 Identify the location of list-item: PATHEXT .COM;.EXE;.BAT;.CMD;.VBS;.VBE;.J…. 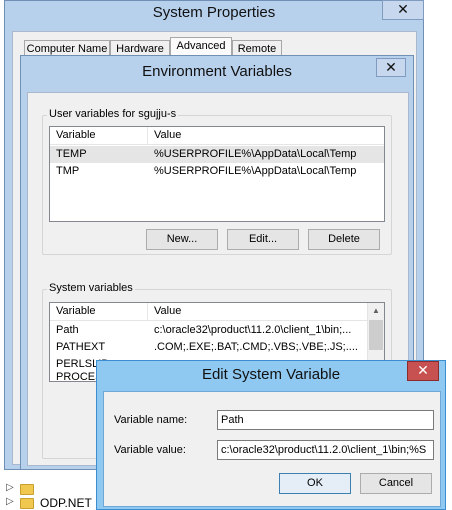
(209, 347).